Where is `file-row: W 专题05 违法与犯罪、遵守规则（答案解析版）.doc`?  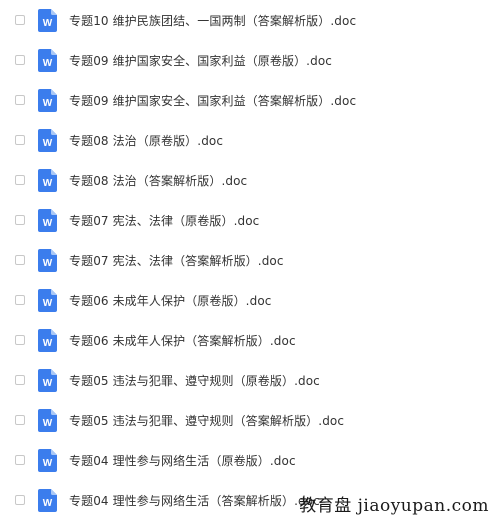
file-row: W 专题05 违法与犯罪、遵守规则（答案解析版）.doc is located at coordinates (247, 420).